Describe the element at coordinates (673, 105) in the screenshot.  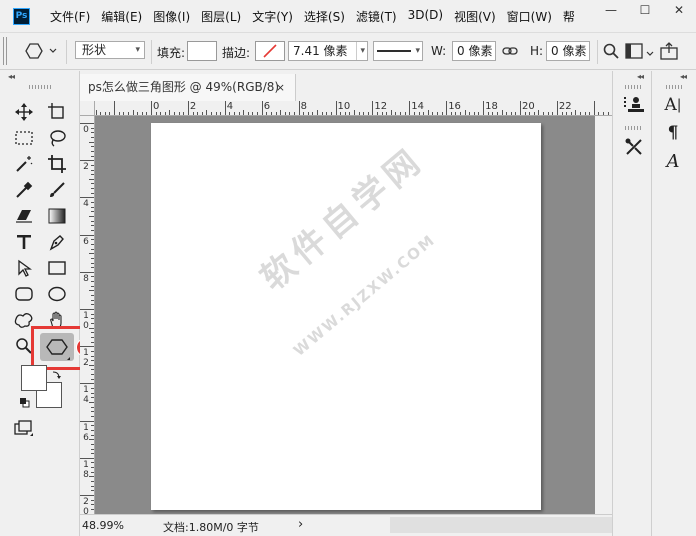
I see `character-panel-icon: A |` at that location.